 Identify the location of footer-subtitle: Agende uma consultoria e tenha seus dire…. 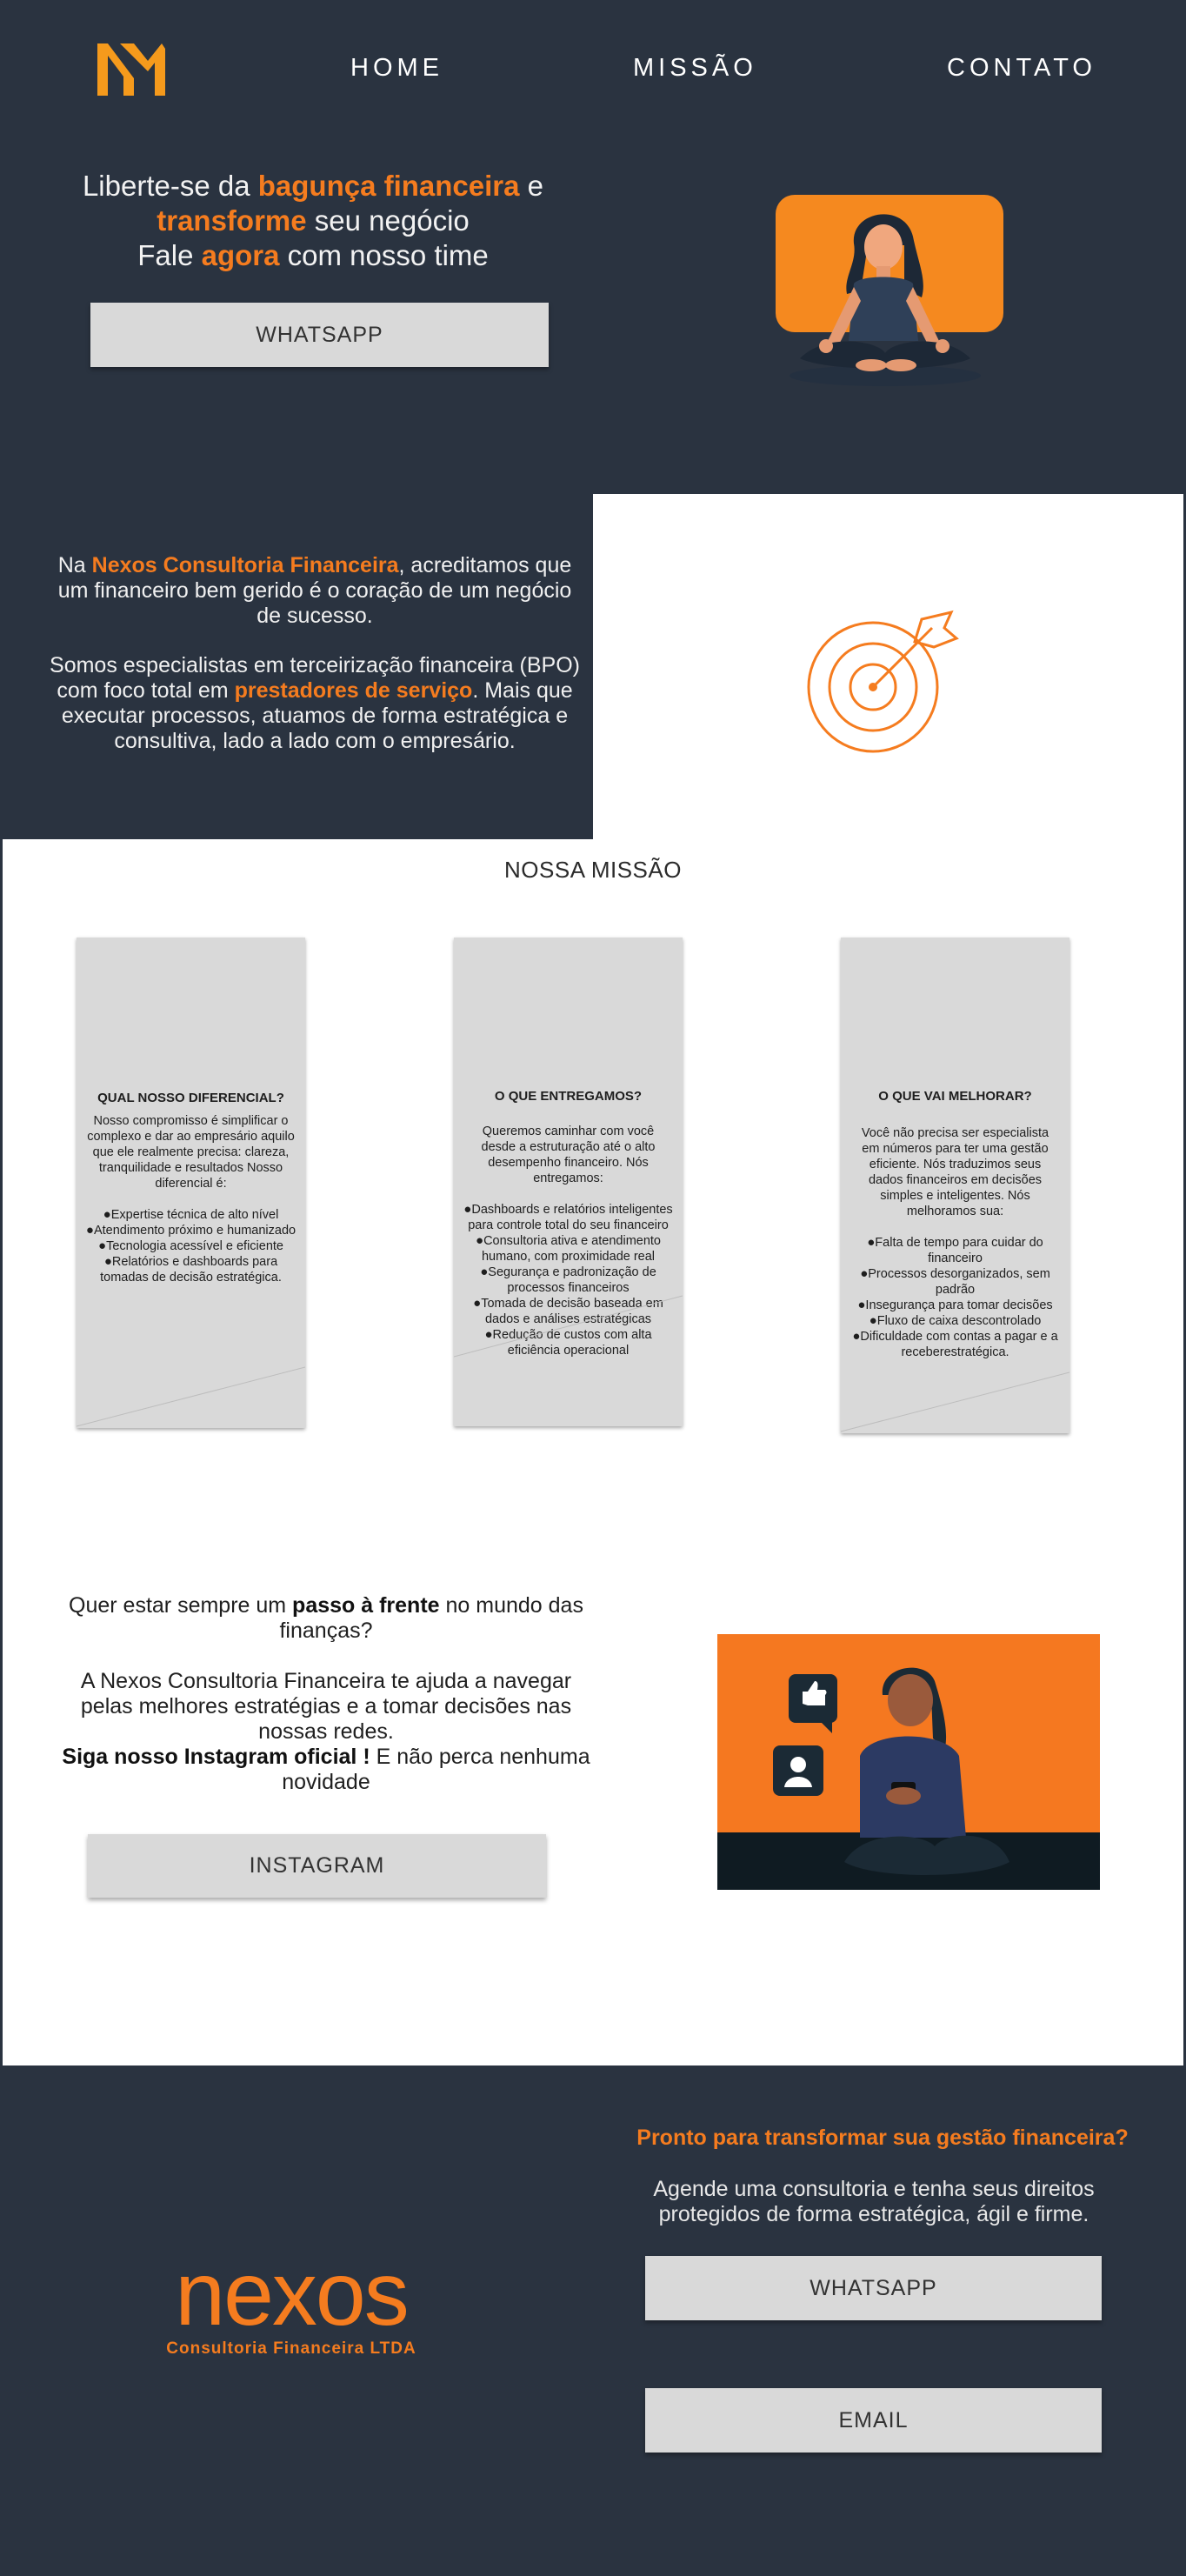
(874, 2201).